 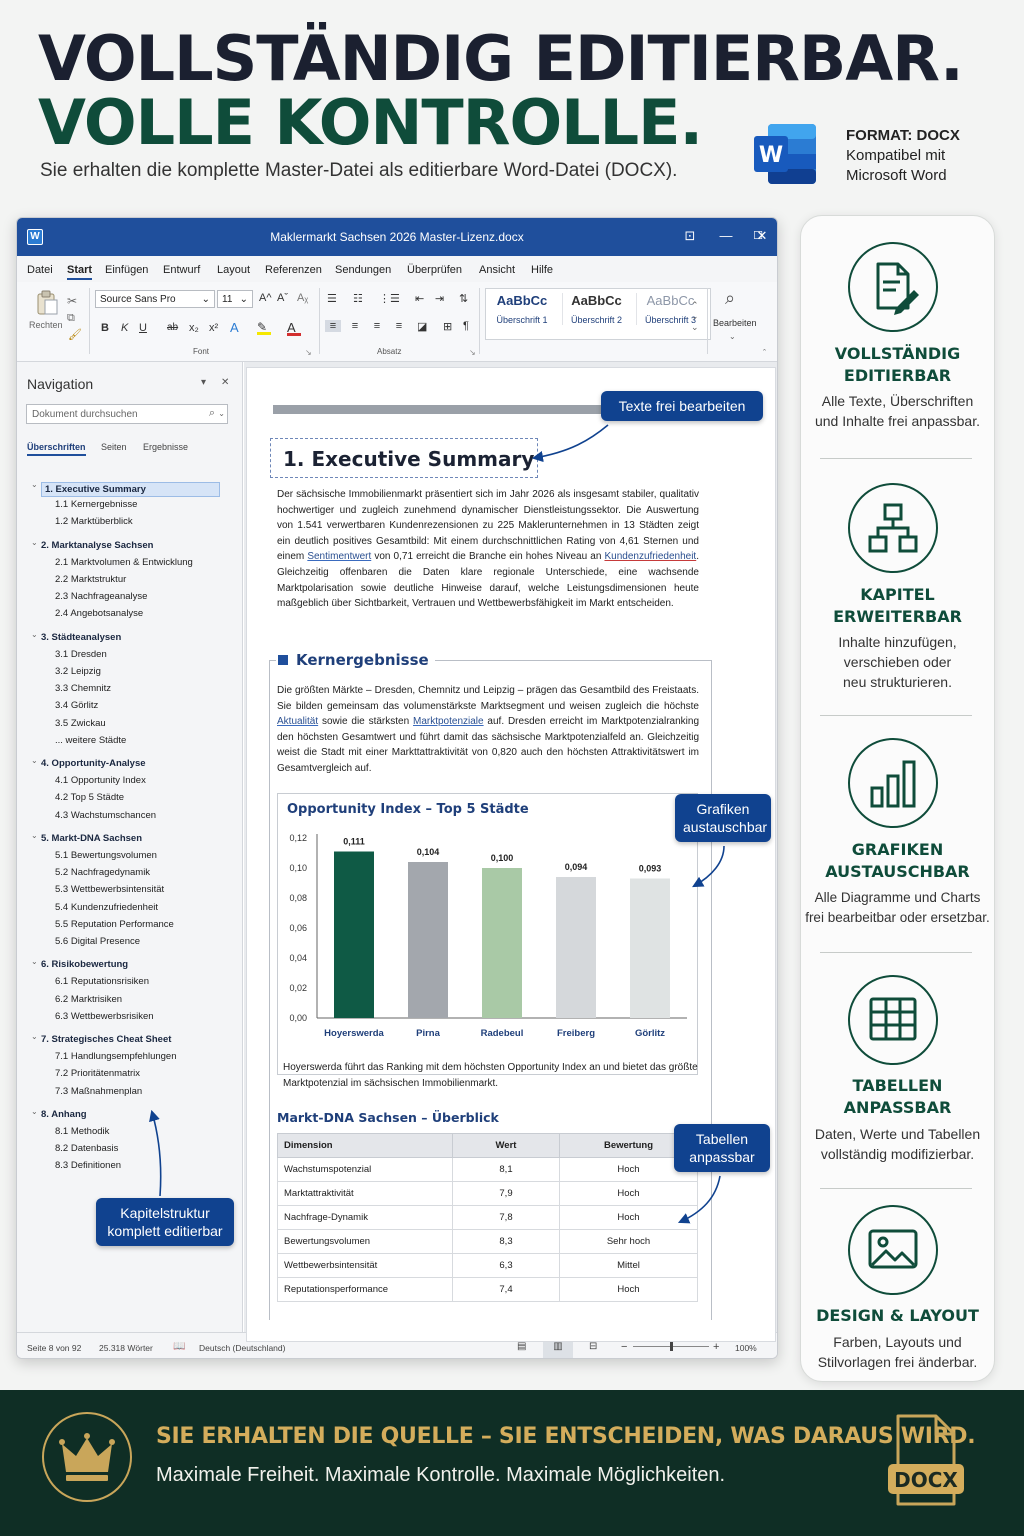 What do you see at coordinates (97, 941) in the screenshot?
I see `nav-subheading-item: 5.6 Digital Presence` at bounding box center [97, 941].